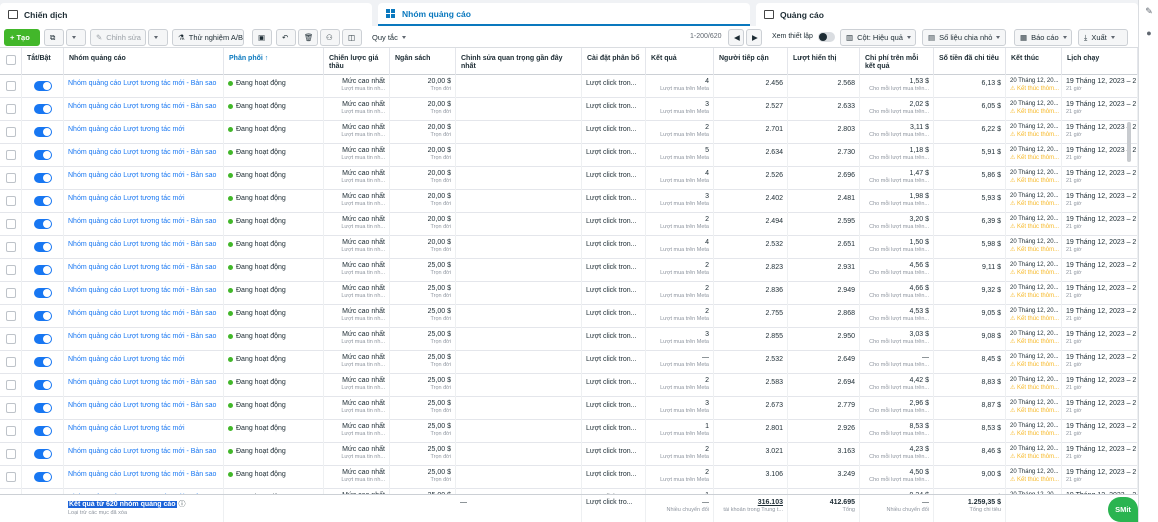  What do you see at coordinates (826, 37) in the screenshot?
I see `view-setup-toggle` at bounding box center [826, 37].